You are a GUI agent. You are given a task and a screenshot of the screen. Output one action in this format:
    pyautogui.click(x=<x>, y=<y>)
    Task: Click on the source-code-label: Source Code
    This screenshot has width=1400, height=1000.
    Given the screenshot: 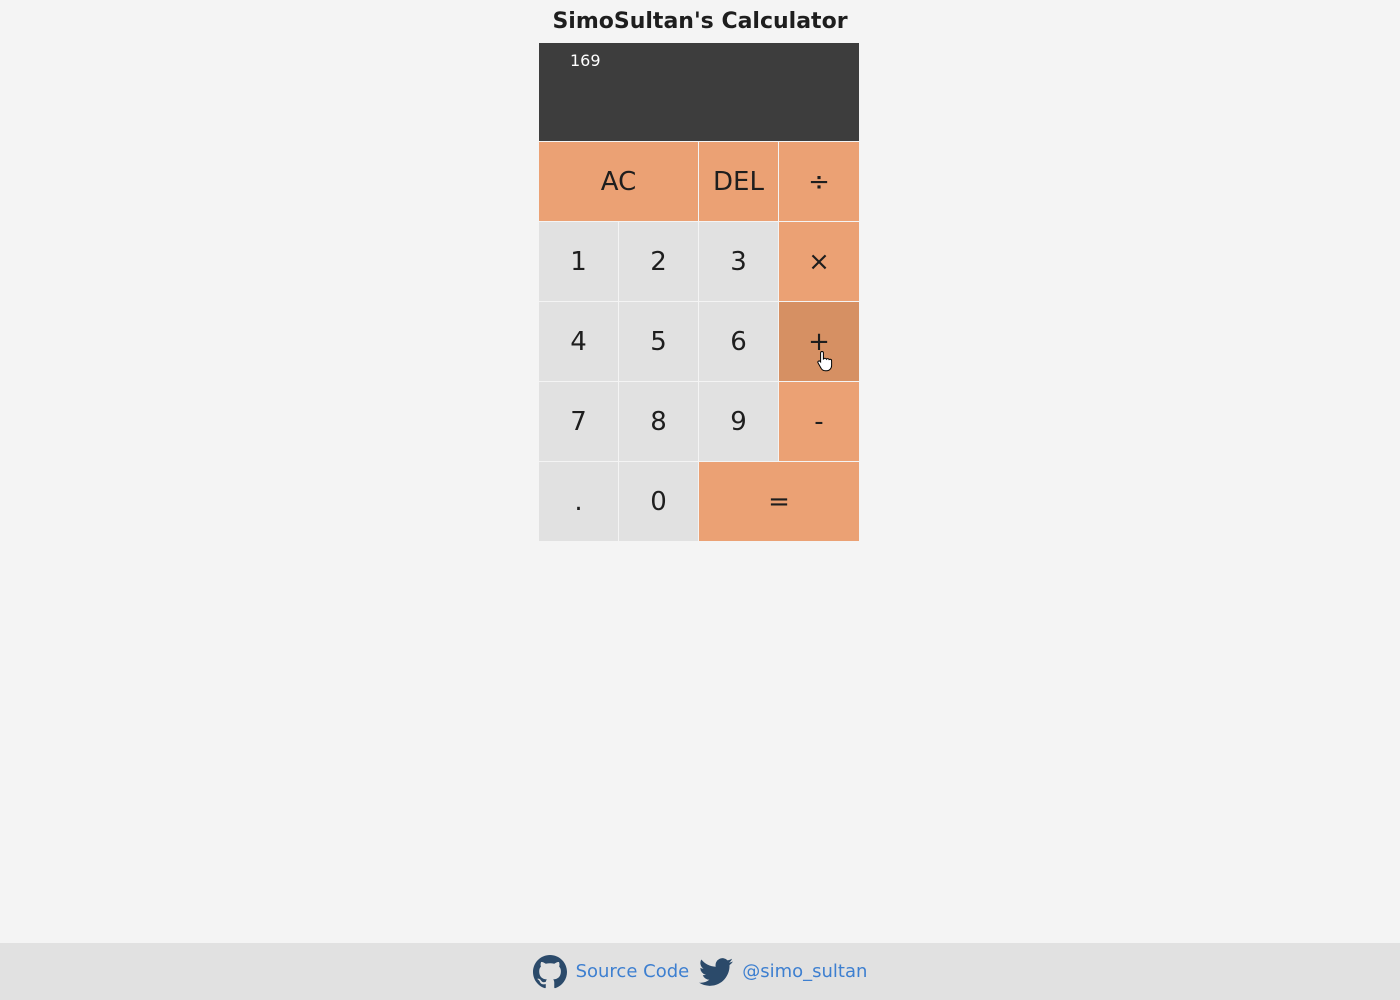 What is the action you would take?
    pyautogui.click(x=632, y=971)
    